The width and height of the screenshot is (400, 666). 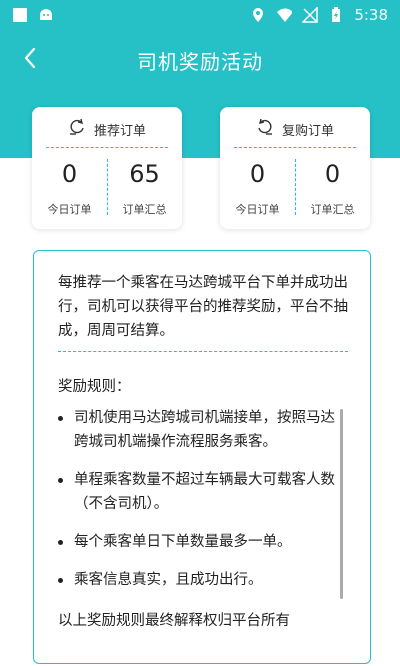 I want to click on card-header: 复购订单, so click(x=295, y=129).